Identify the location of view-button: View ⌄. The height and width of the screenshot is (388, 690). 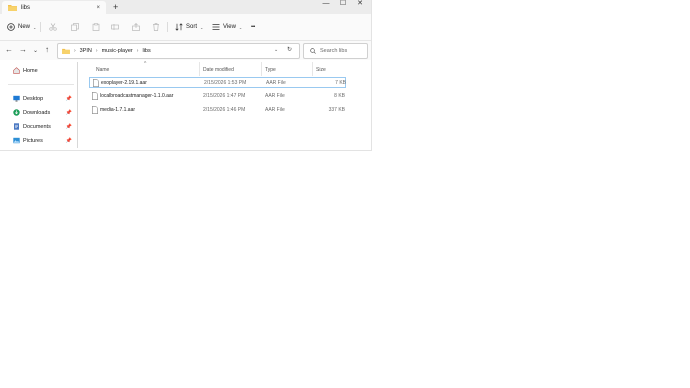
(227, 27).